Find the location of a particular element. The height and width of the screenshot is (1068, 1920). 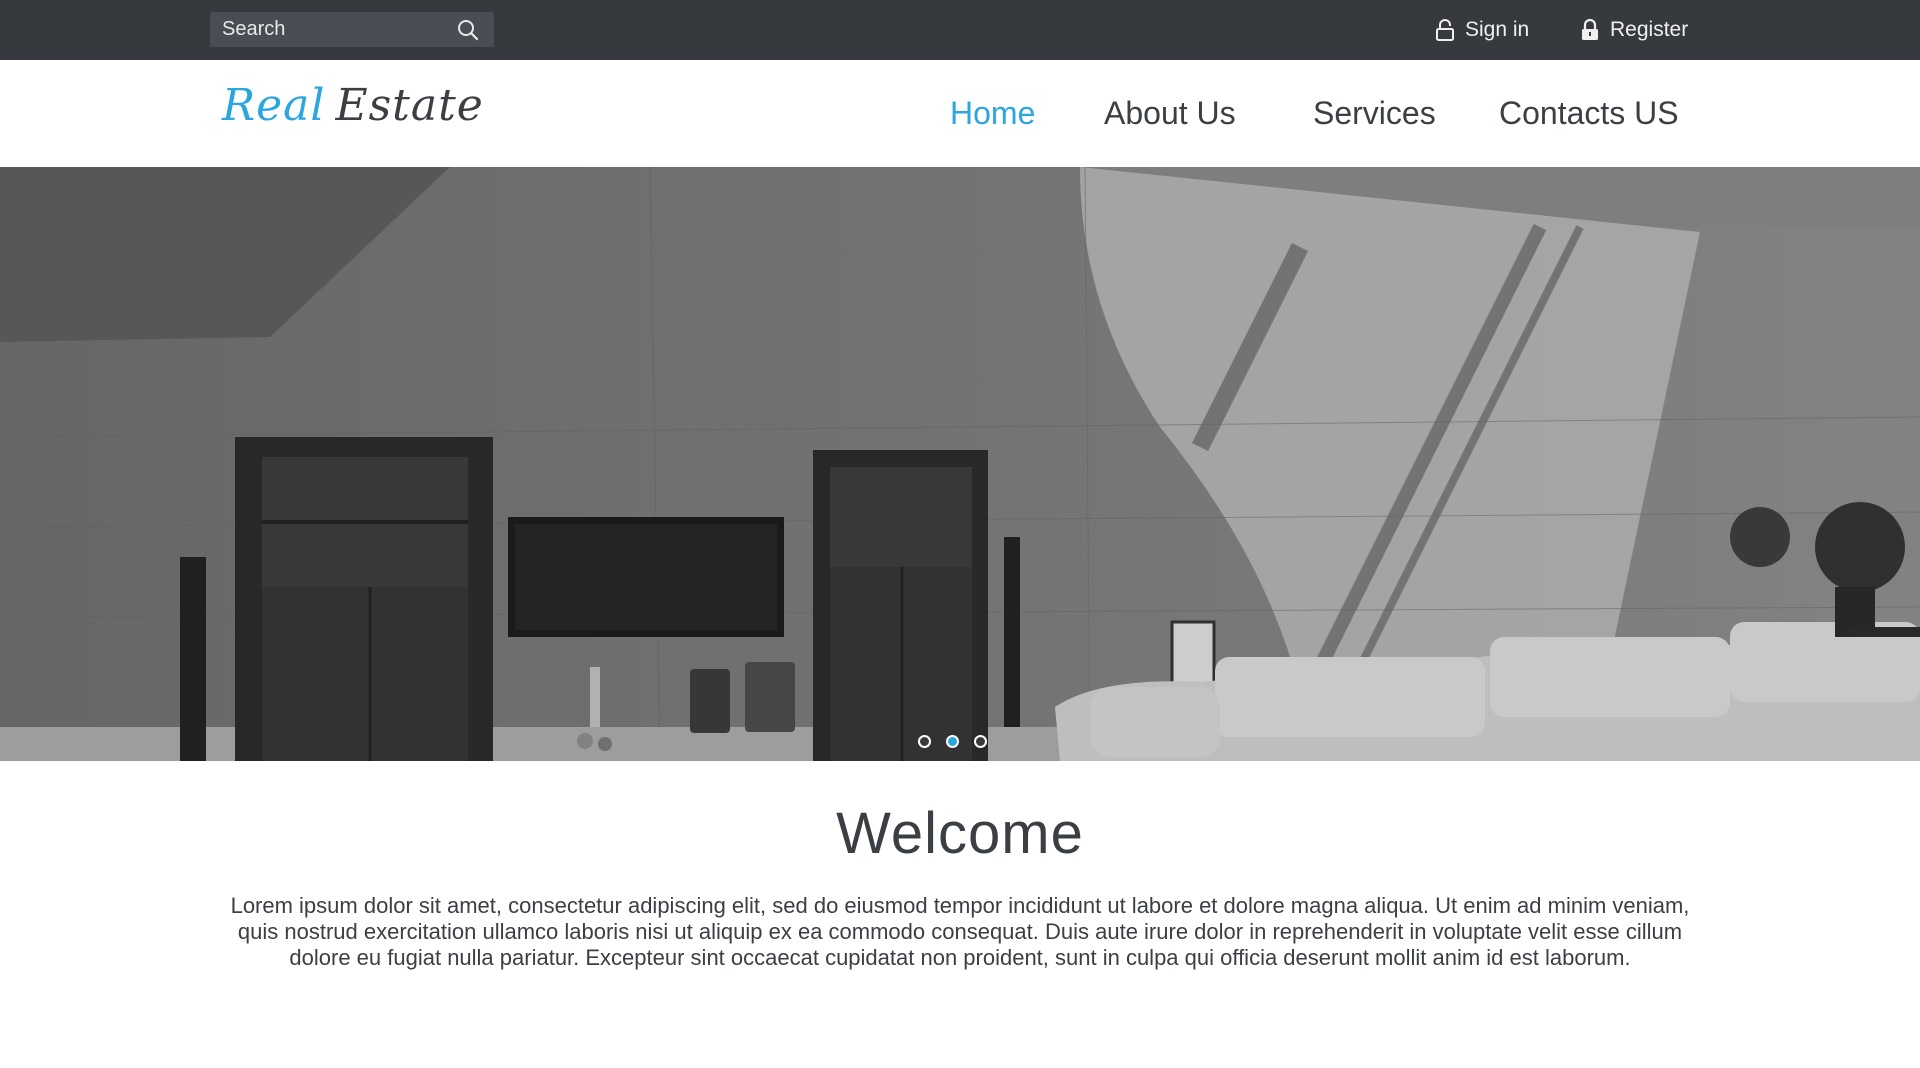

register-link: Register is located at coordinates (1634, 30).